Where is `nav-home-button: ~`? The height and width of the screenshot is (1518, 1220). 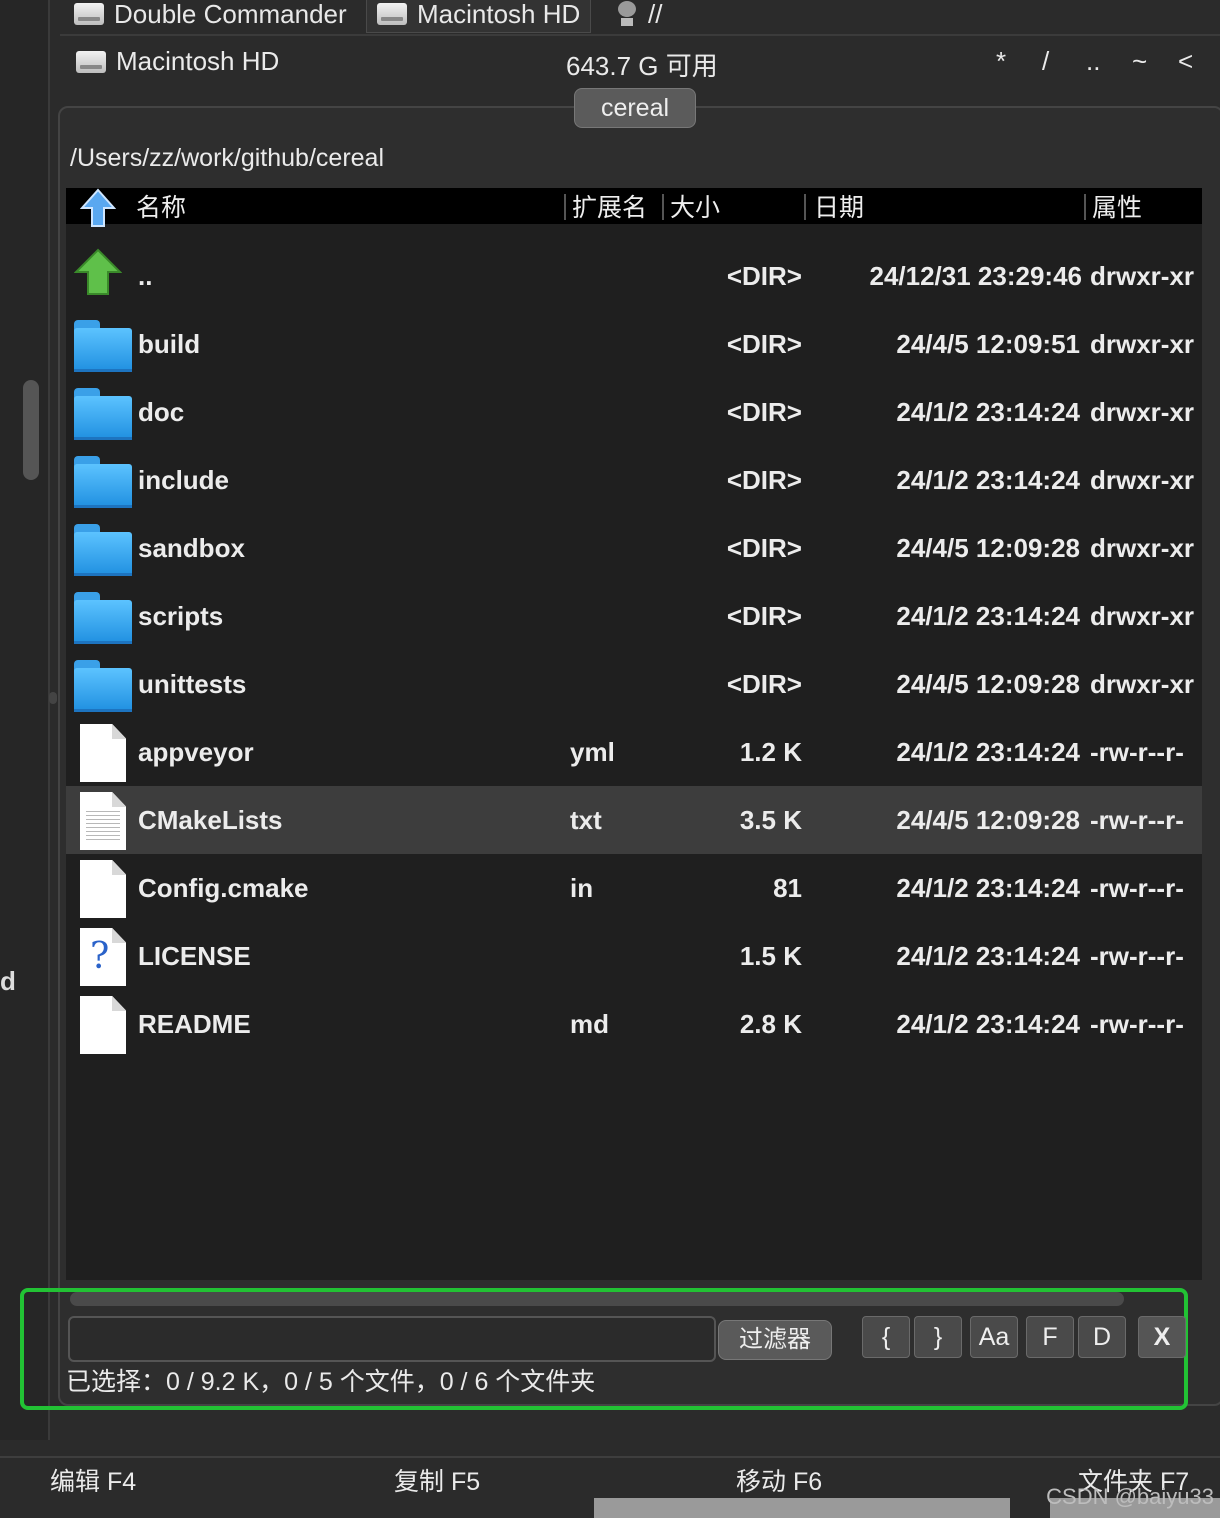 nav-home-button: ~ is located at coordinates (1139, 61).